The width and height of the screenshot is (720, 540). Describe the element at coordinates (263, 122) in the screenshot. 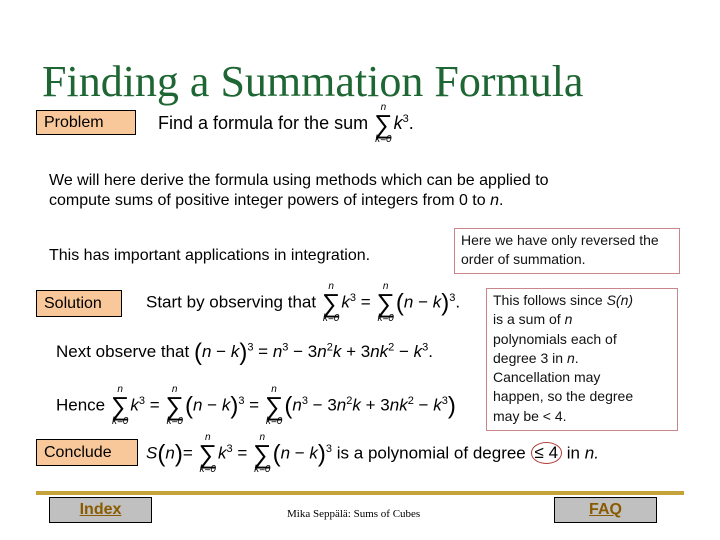

I see `problem-text: Find a formula for the sum` at that location.